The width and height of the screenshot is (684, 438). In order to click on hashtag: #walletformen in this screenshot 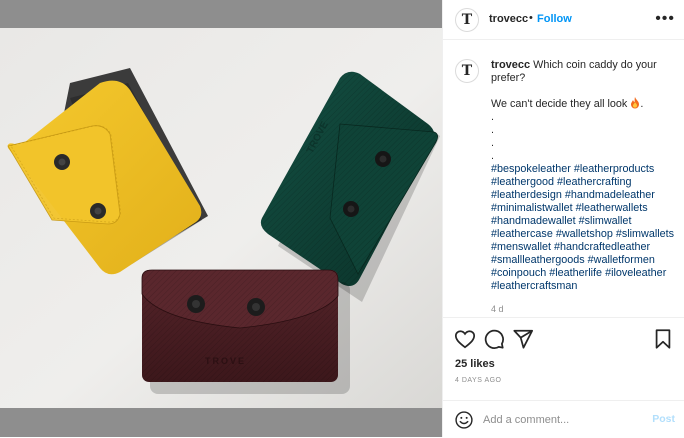, I will do `click(621, 260)`.